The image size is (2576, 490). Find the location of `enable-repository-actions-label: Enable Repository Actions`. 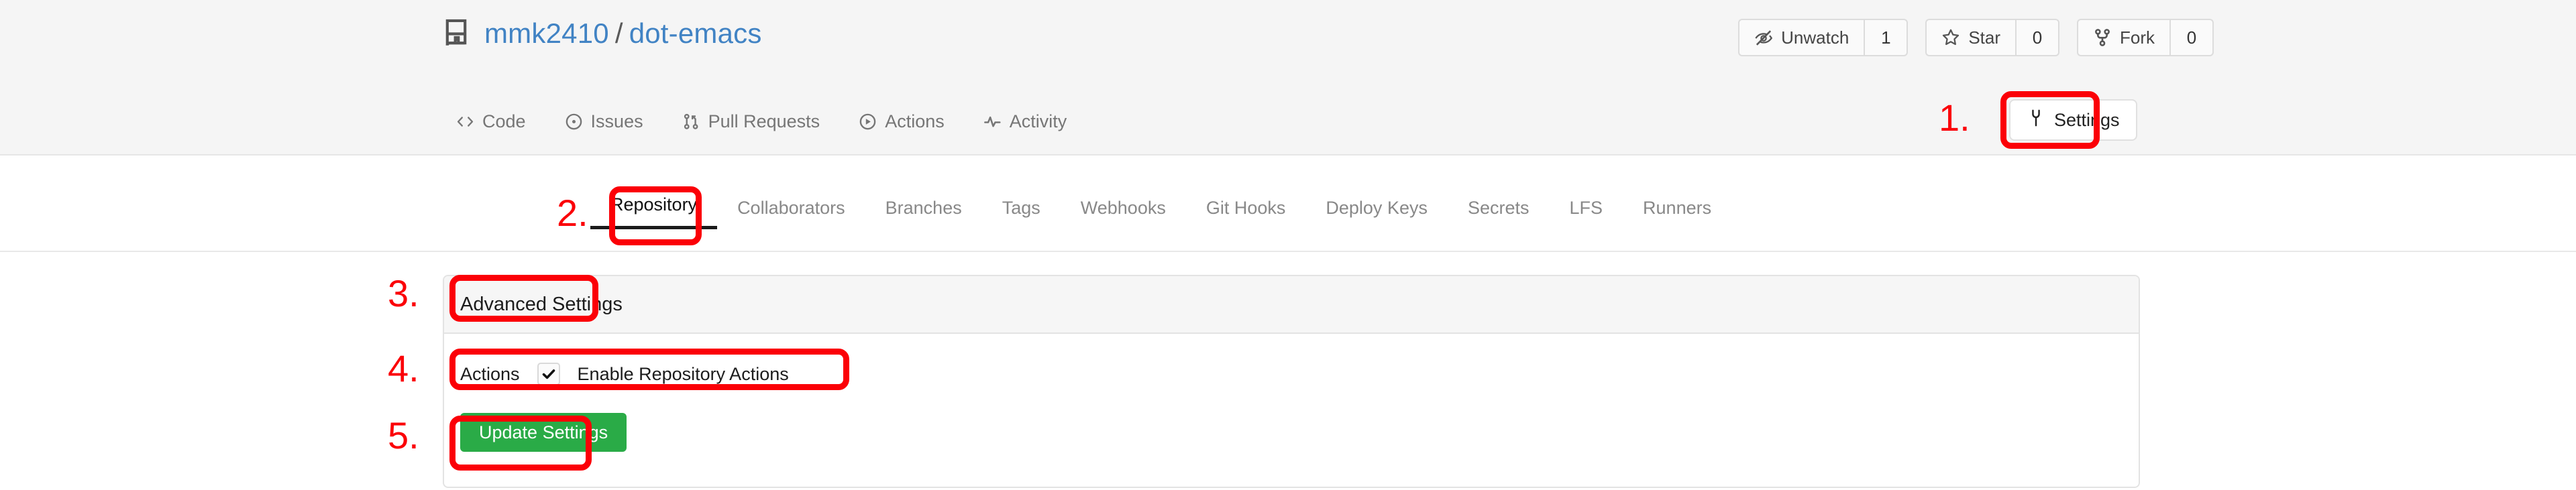

enable-repository-actions-label: Enable Repository Actions is located at coordinates (683, 373).